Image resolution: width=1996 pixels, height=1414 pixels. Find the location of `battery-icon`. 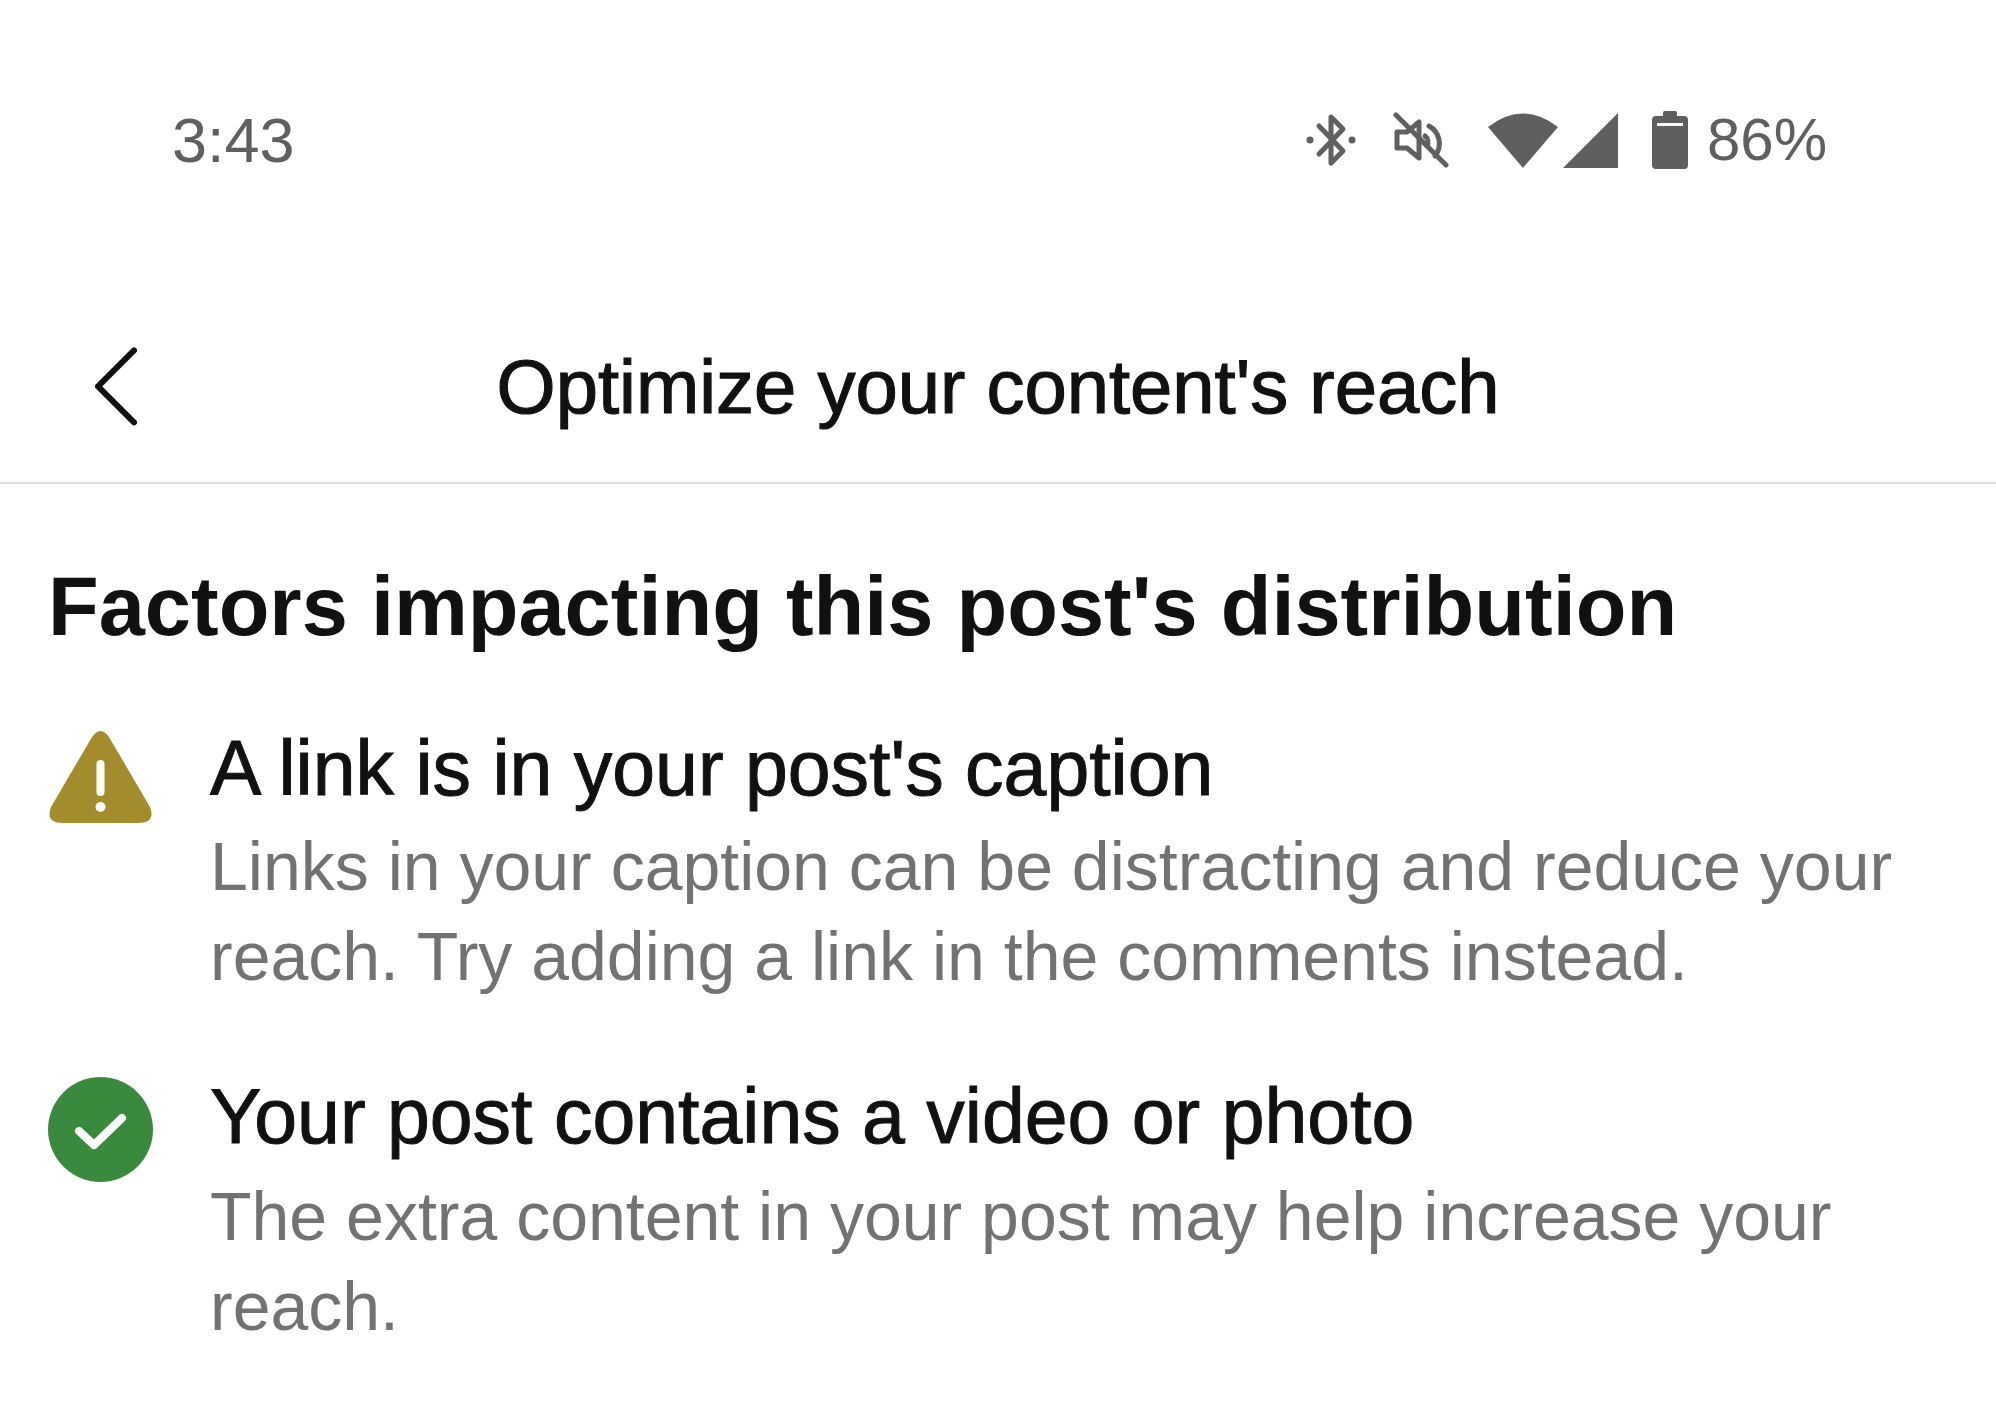

battery-icon is located at coordinates (1669, 140).